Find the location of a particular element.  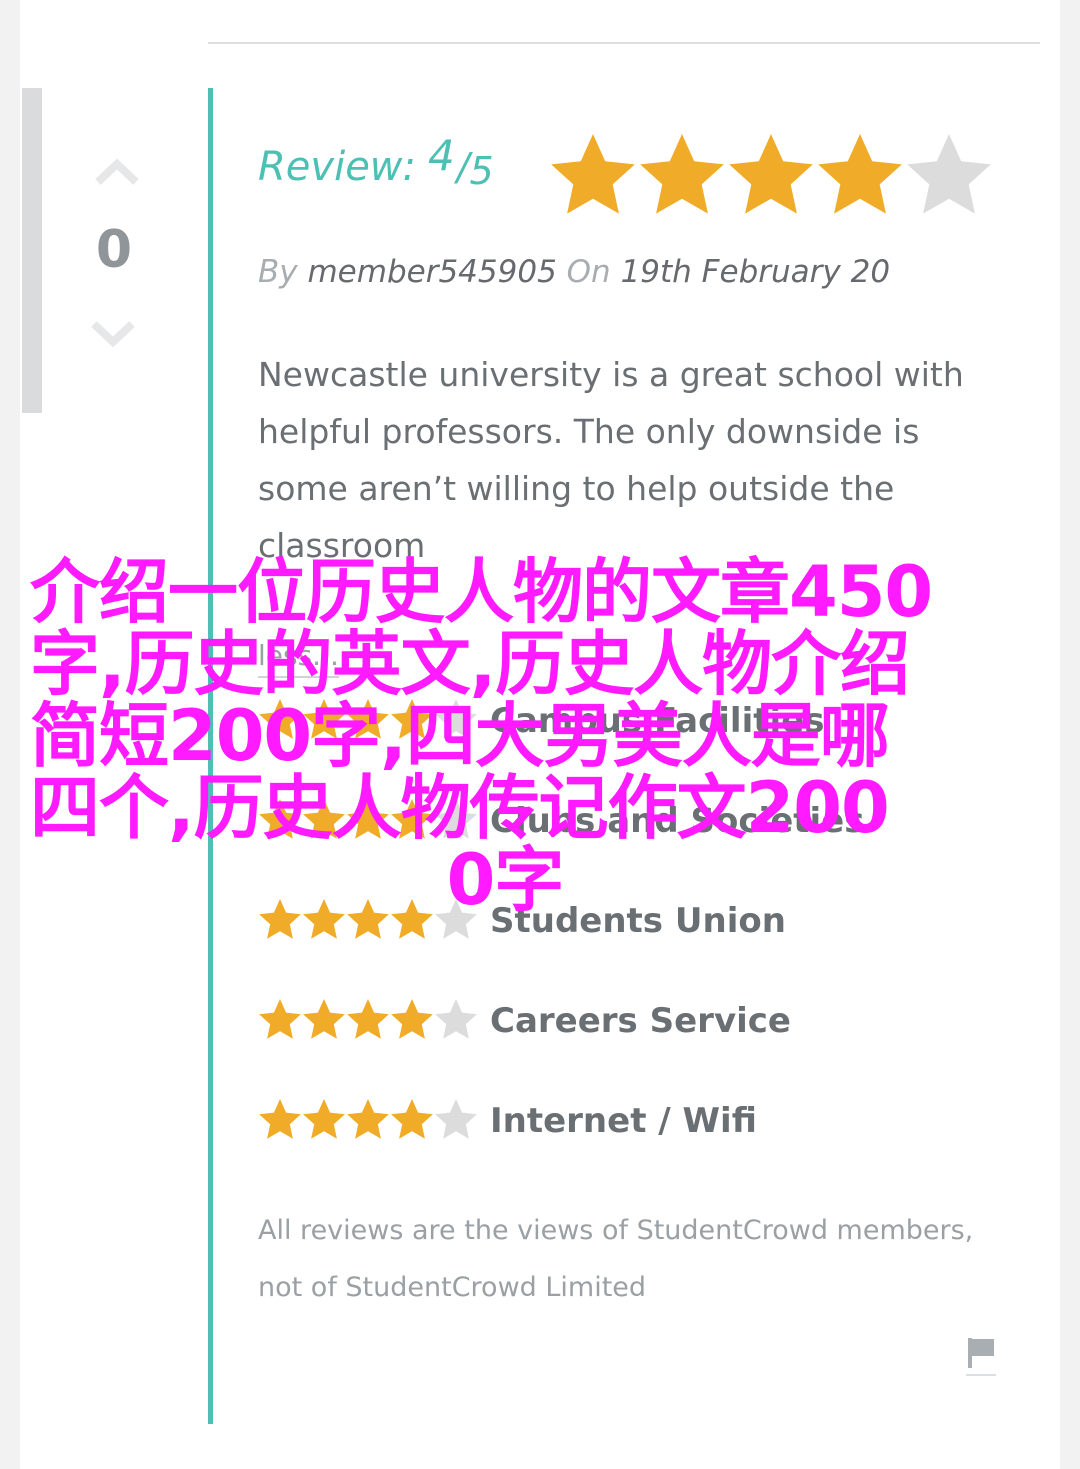

byline-author: member545905 is located at coordinates (431, 272).